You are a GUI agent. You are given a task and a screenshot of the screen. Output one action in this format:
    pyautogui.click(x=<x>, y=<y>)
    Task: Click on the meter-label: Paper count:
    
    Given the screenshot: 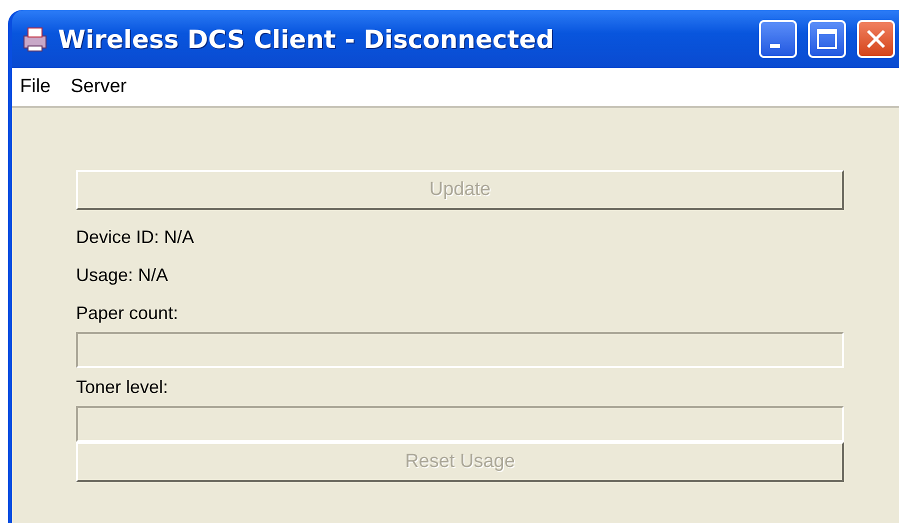 What is the action you would take?
    pyautogui.click(x=128, y=313)
    